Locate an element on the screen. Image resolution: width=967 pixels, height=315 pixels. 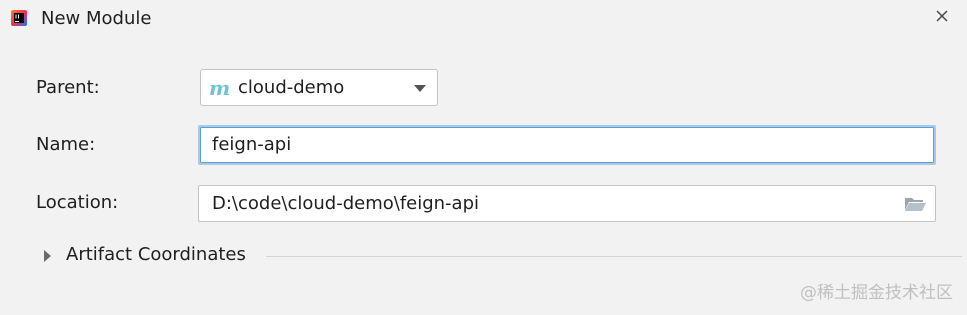
browse-folder-button is located at coordinates (915, 204).